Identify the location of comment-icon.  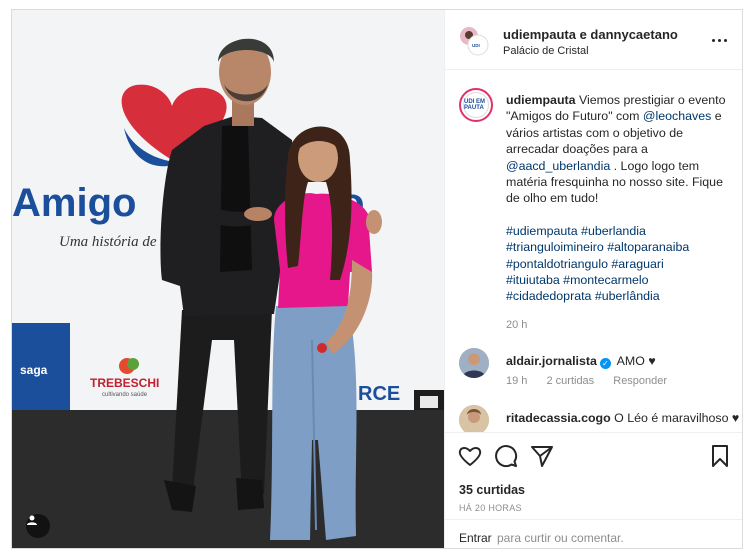
(506, 456).